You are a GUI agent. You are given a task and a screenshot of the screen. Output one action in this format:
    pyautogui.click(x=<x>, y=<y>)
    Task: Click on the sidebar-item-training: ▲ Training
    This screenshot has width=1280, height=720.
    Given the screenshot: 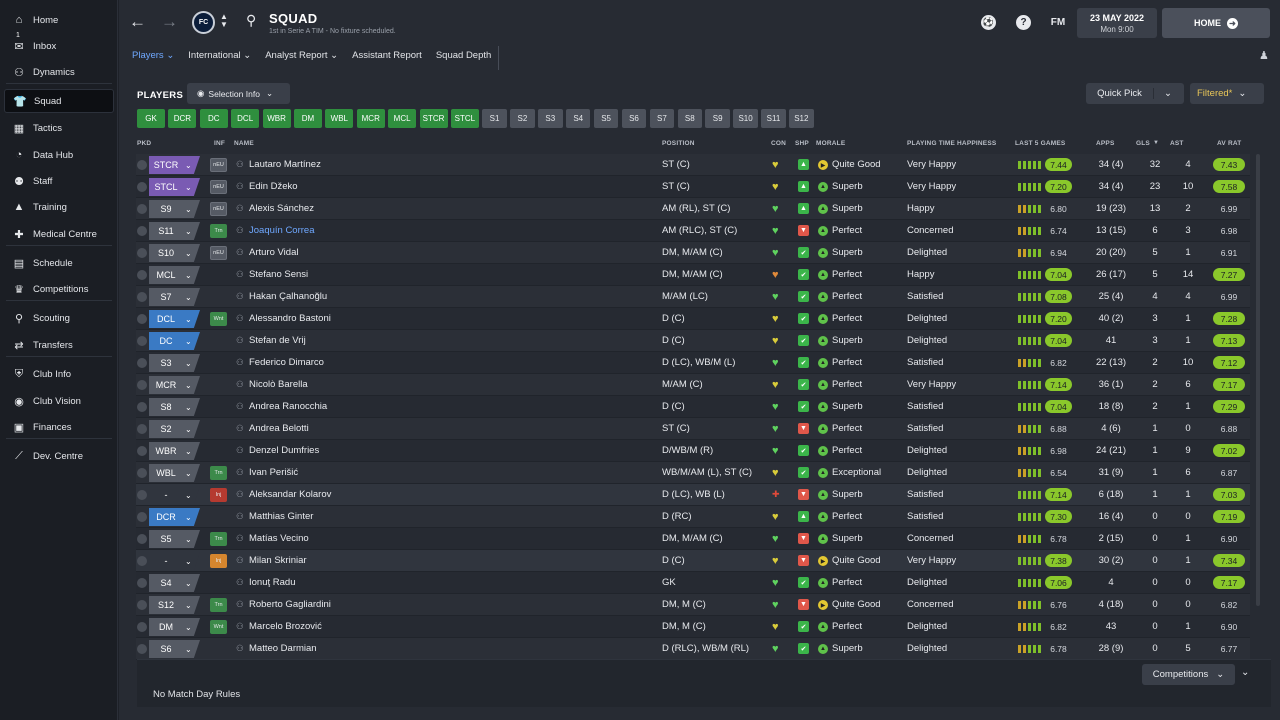 What is the action you would take?
    pyautogui.click(x=59, y=207)
    